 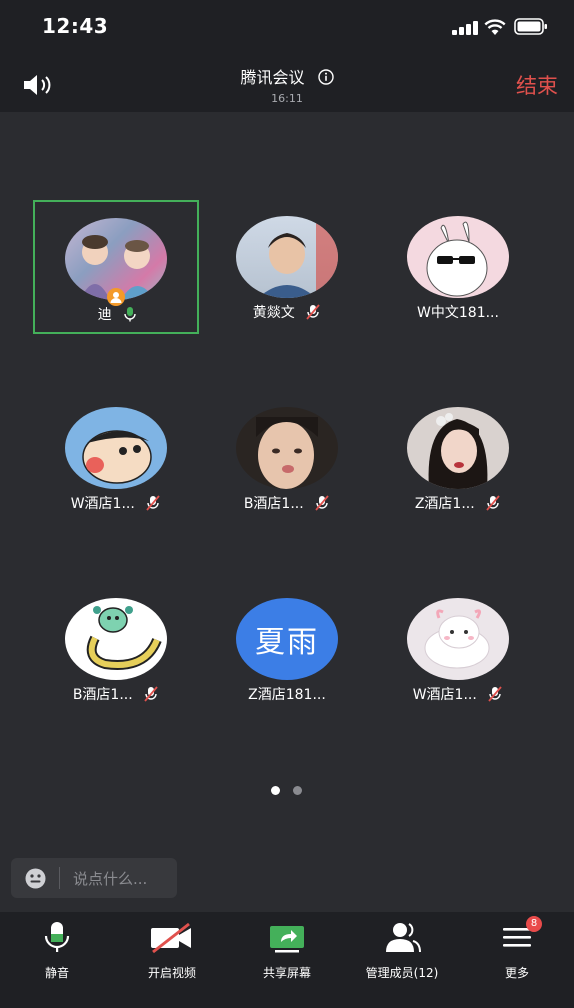 I want to click on bottom-toolbar: 静音 开启视频 共享屏幕 管理成员(12) 更多, so click(x=287, y=960).